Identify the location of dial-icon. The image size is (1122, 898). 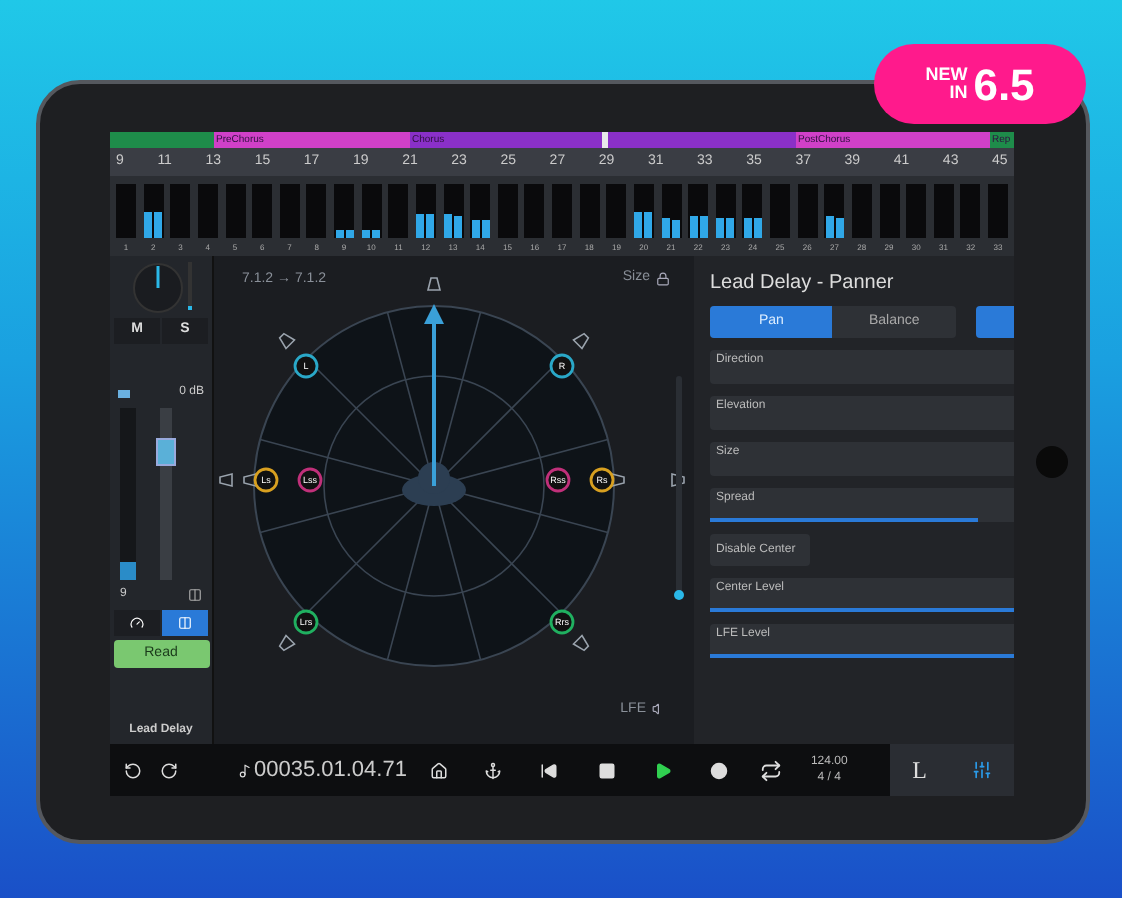
(137, 623).